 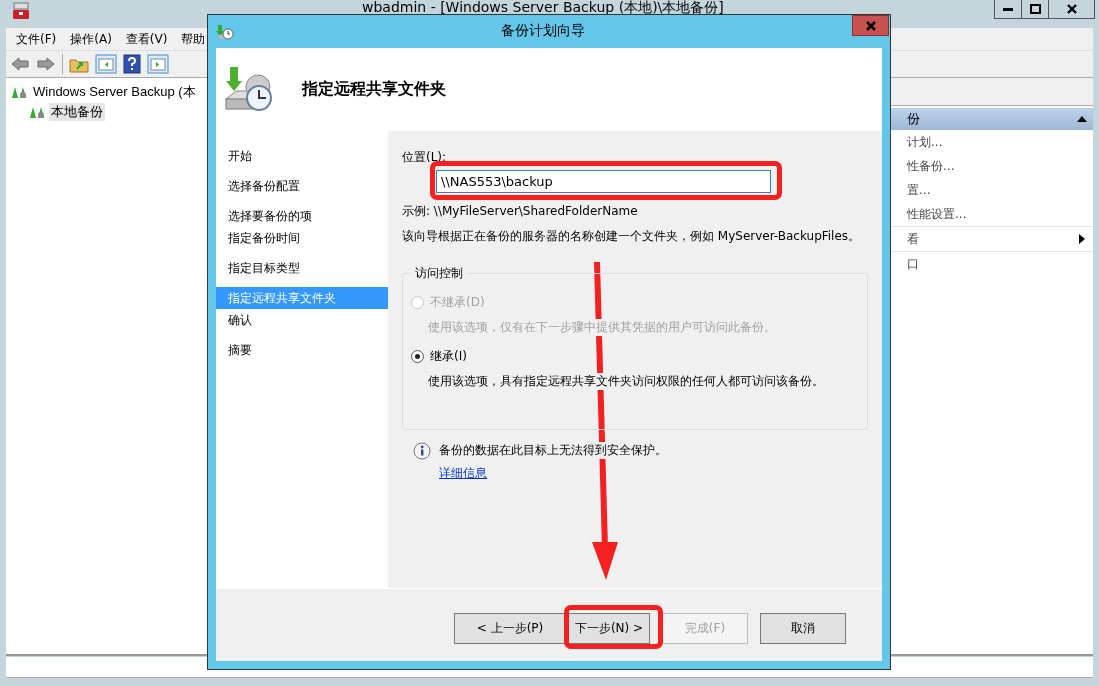 I want to click on window-title: wbadmin - [Windows Server Backup (本地)\本地备份], so click(x=543, y=7).